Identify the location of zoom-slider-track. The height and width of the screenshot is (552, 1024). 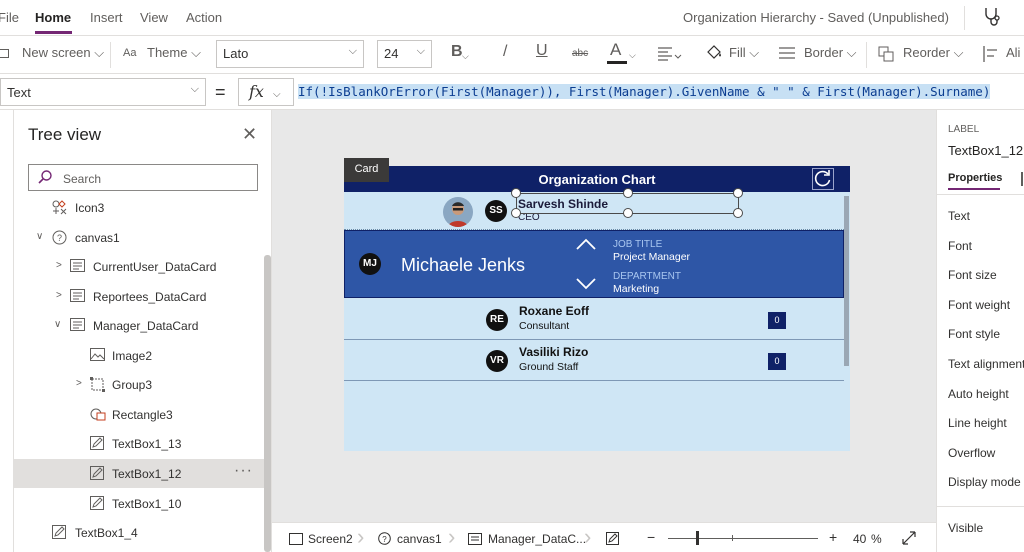
(743, 538).